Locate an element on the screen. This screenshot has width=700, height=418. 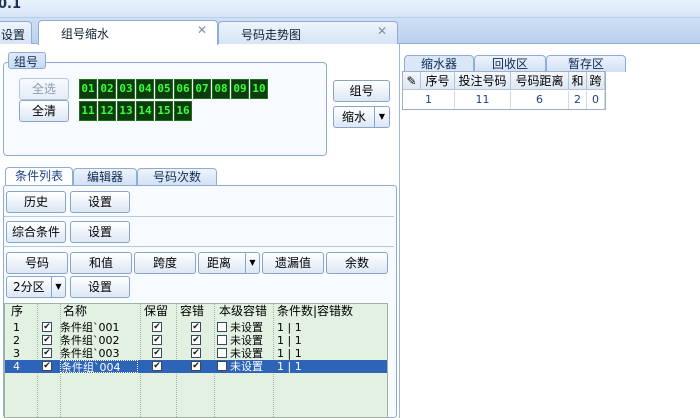
number-cell: 05 is located at coordinates (164, 89).